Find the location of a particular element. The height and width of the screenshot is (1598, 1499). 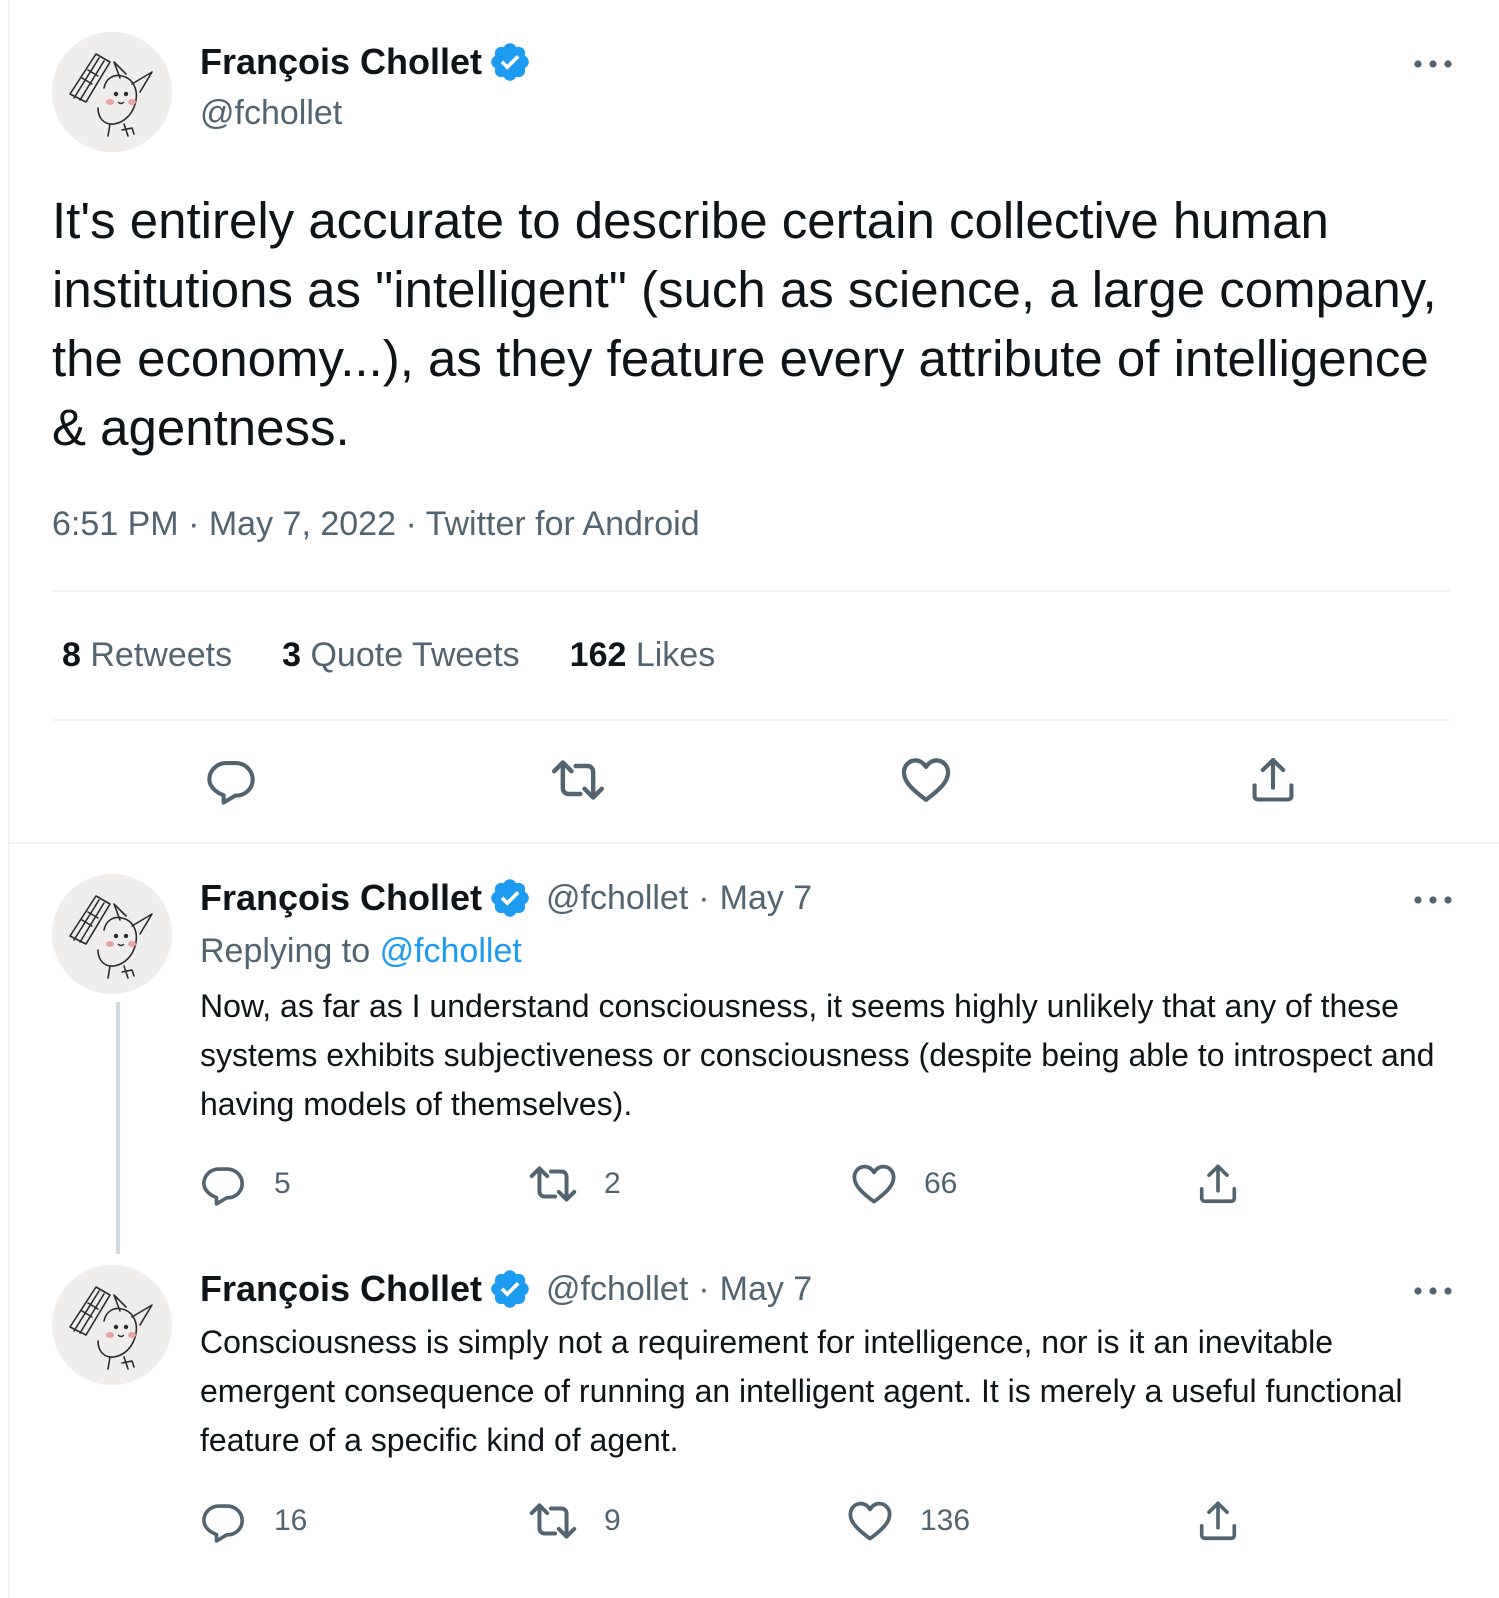

tweet-stats: 8 Retweets 3 Quote Tweets 162 Likes is located at coordinates (413, 655).